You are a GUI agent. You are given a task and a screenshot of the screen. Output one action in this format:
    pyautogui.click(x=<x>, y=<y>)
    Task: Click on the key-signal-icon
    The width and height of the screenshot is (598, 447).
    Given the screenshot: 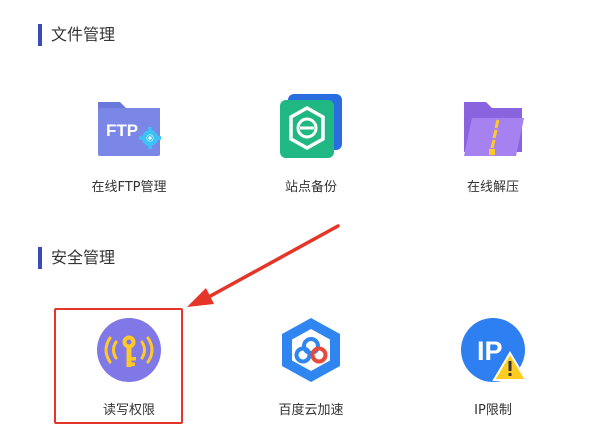 What is the action you would take?
    pyautogui.click(x=129, y=350)
    